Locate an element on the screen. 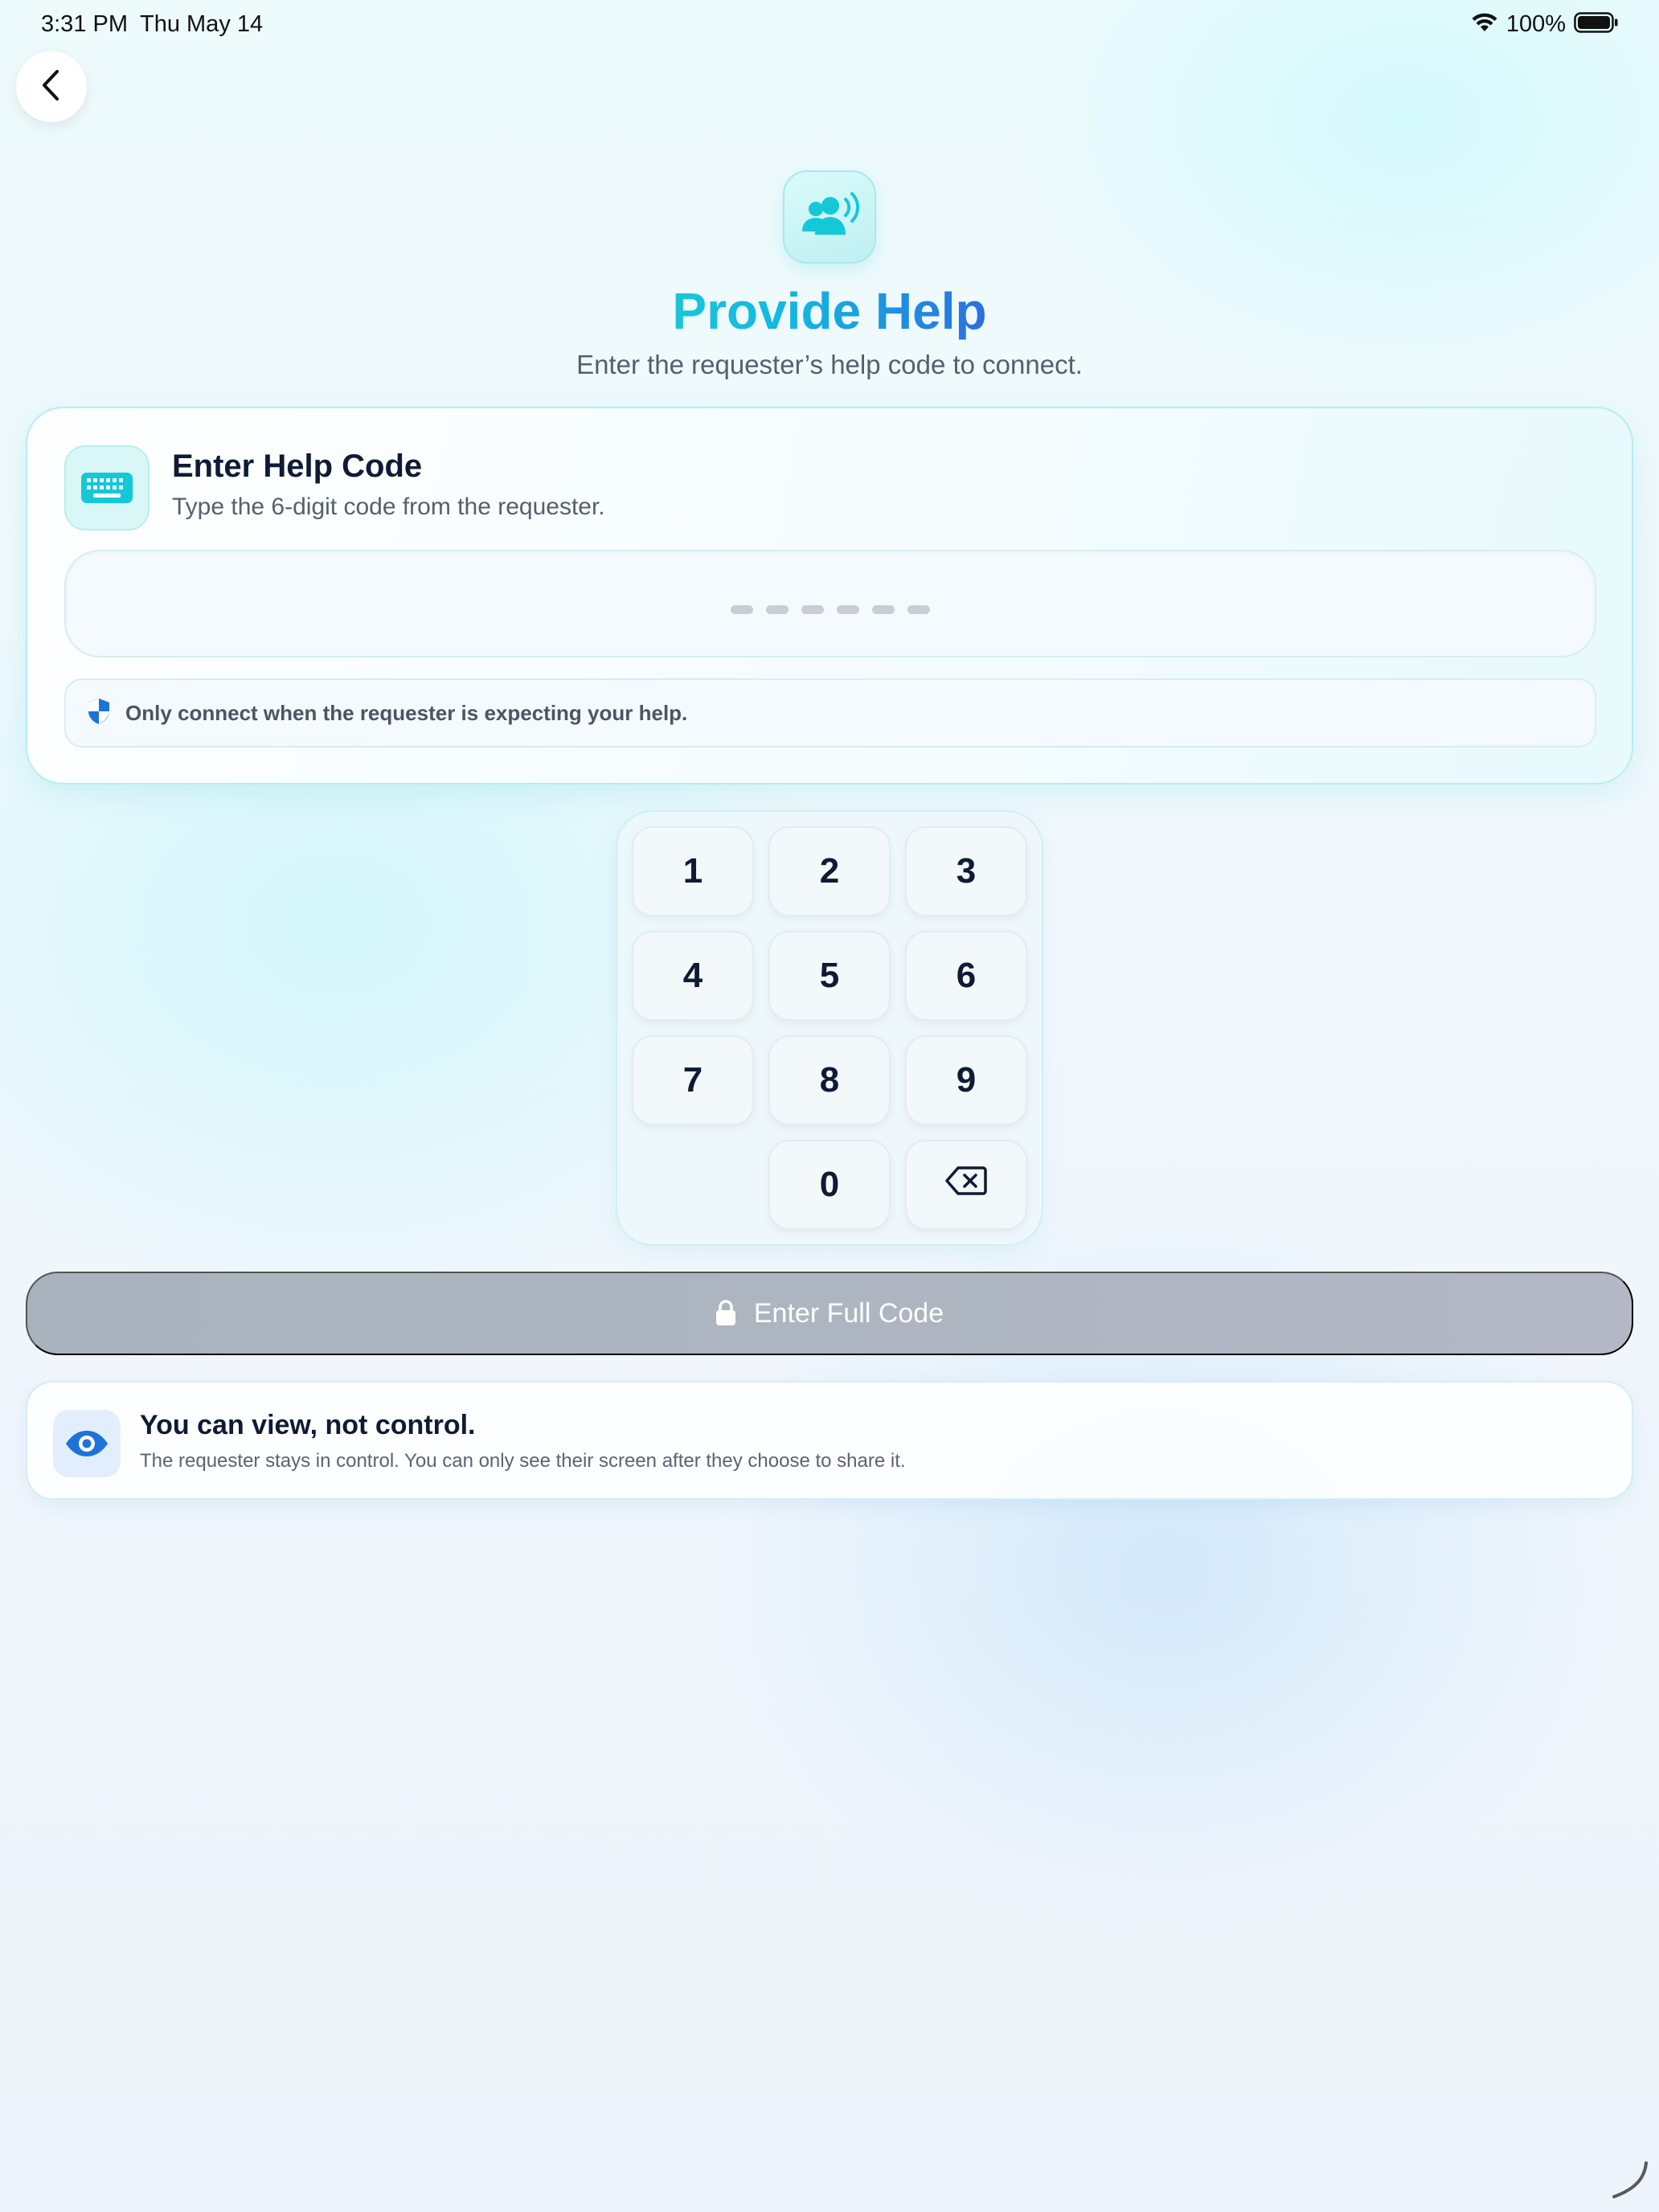 The height and width of the screenshot is (2212, 1659). info-title: You can view, not control. is located at coordinates (308, 1425).